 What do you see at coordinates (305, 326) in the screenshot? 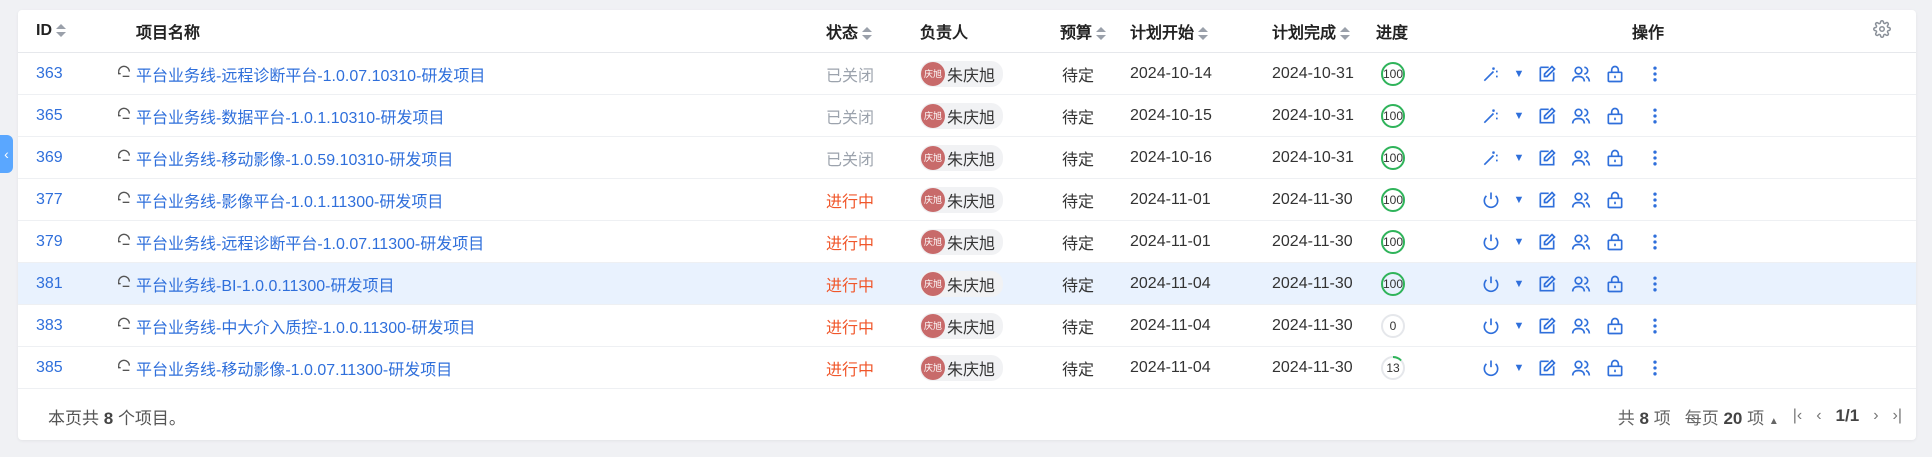
I see `project-name-link: 平台业务线-中大介入质控-1.0.0.11300-研发项目` at bounding box center [305, 326].